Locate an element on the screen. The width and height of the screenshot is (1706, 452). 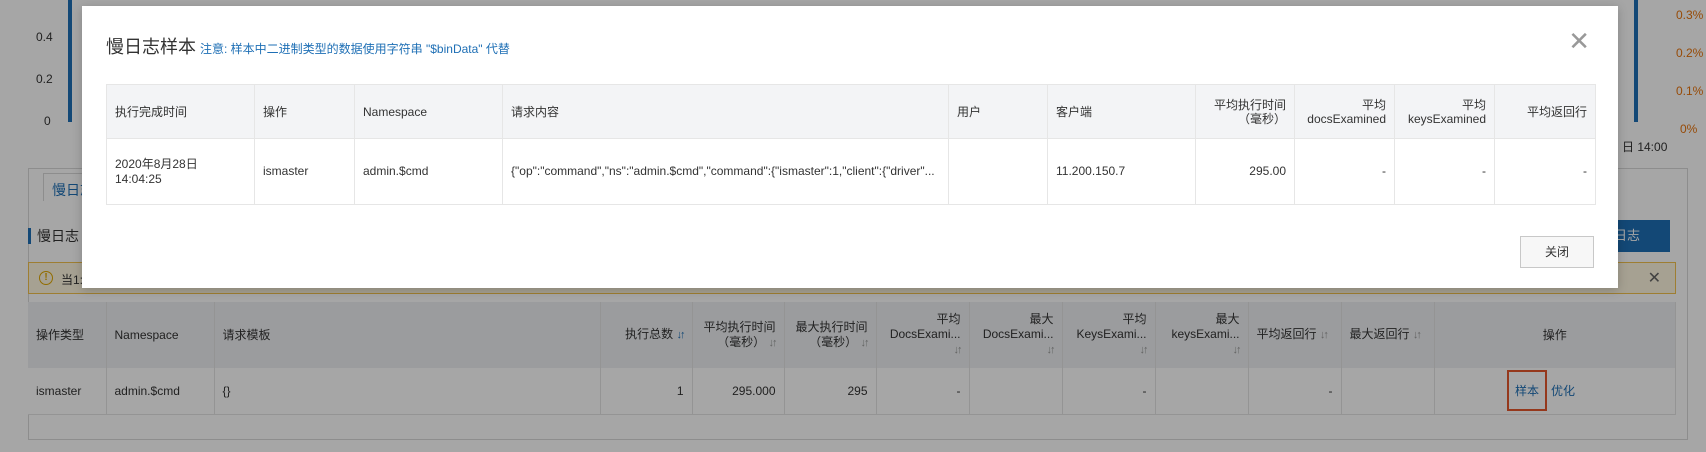
close-icon: ✕ is located at coordinates (1579, 41).